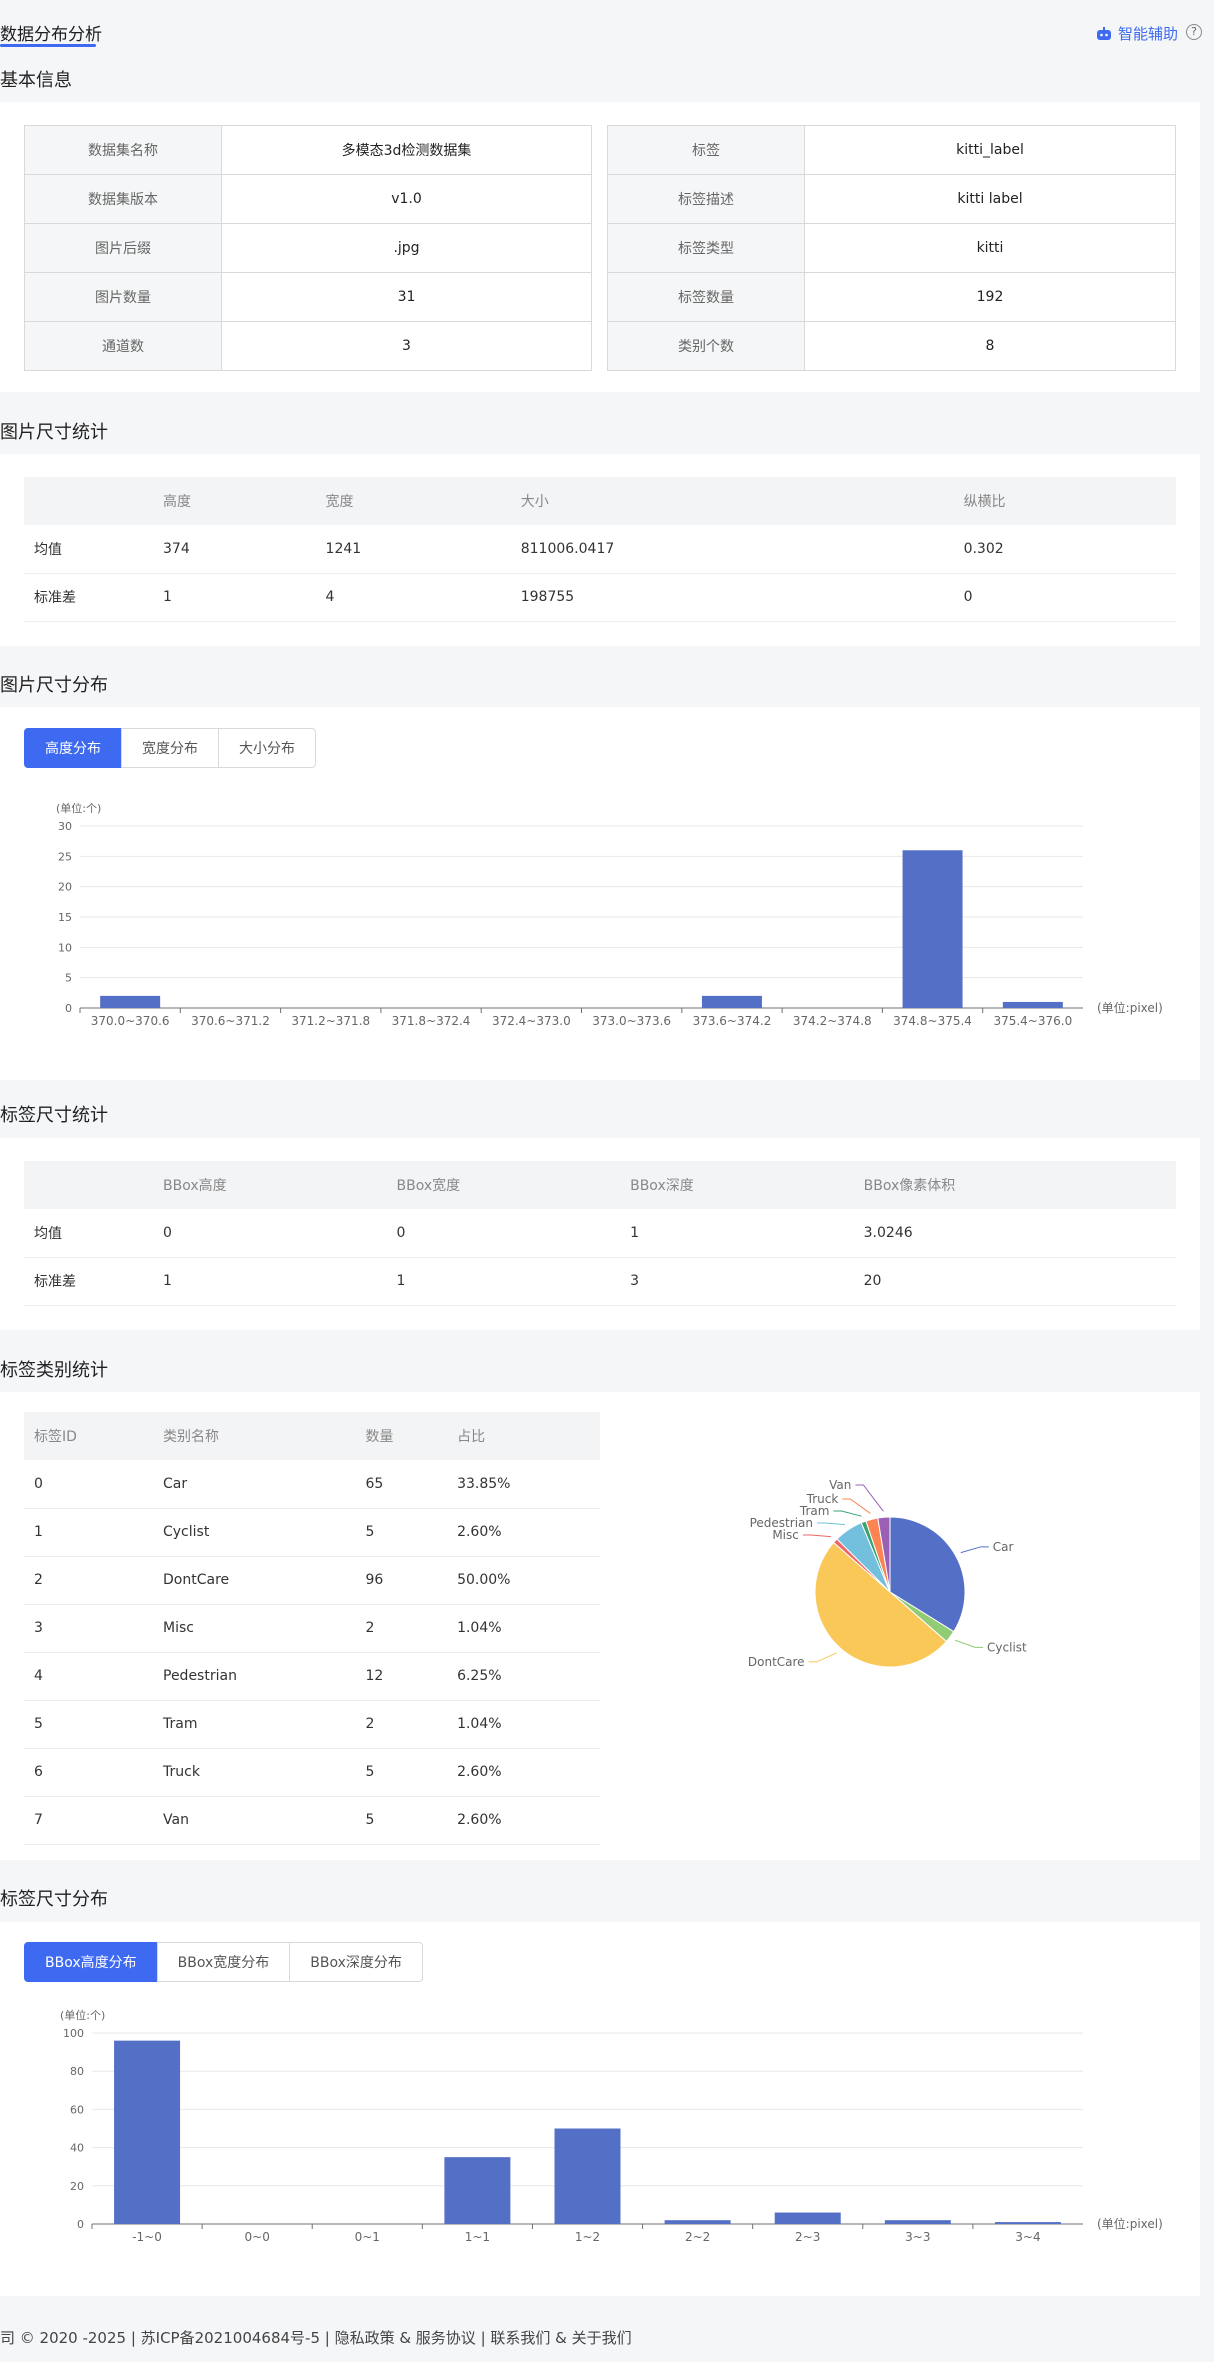  Describe the element at coordinates (77, 2186) in the screenshot. I see `y-tick-label: 20` at that location.